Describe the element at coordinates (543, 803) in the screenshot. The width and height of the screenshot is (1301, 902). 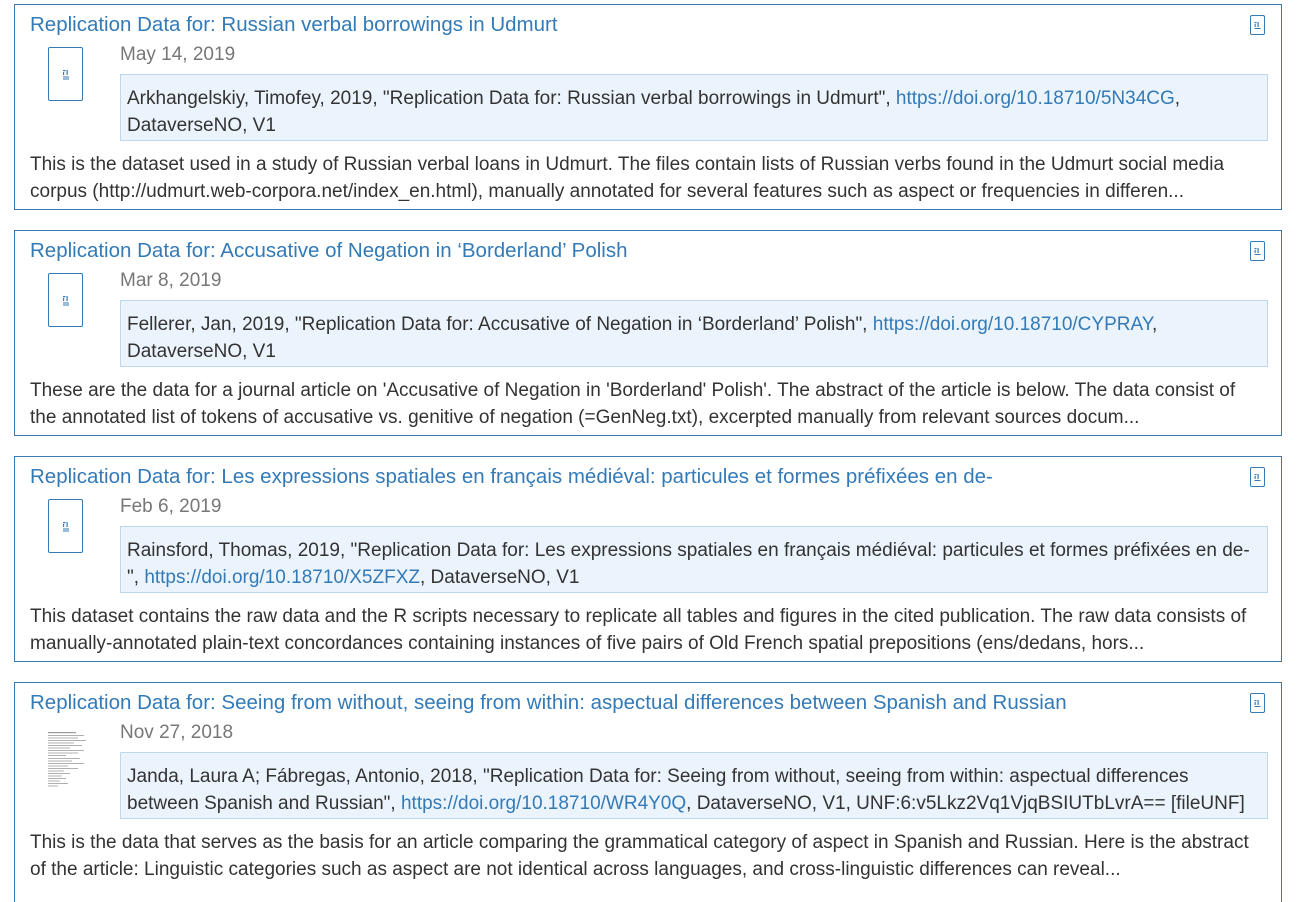
I see `doi-link: https://doi.org/10.18710/WR4Y0Q` at that location.